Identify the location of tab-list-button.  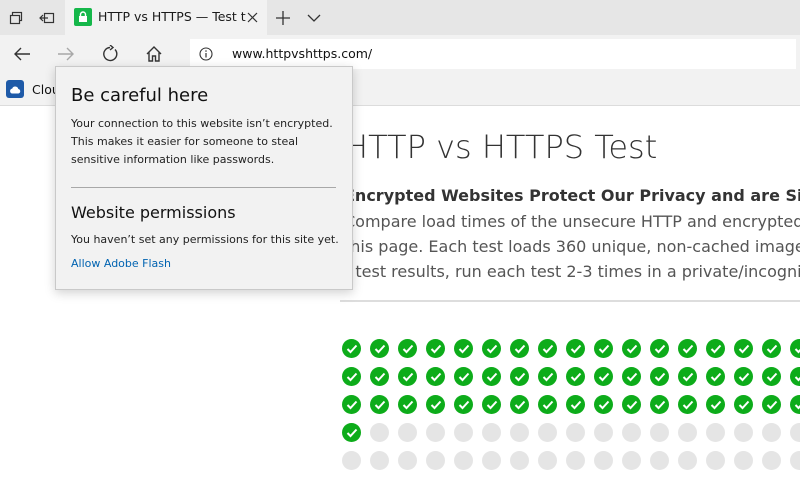
(314, 17).